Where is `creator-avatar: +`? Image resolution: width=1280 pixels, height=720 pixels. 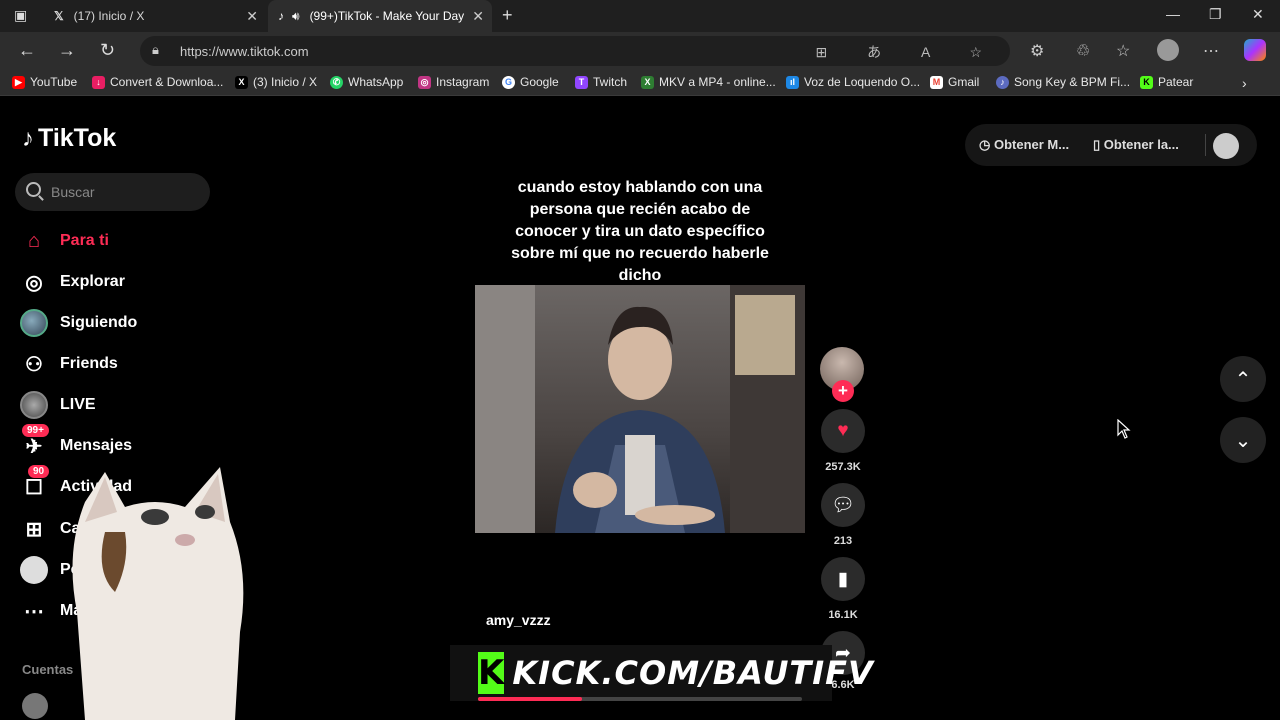 creator-avatar: + is located at coordinates (842, 374).